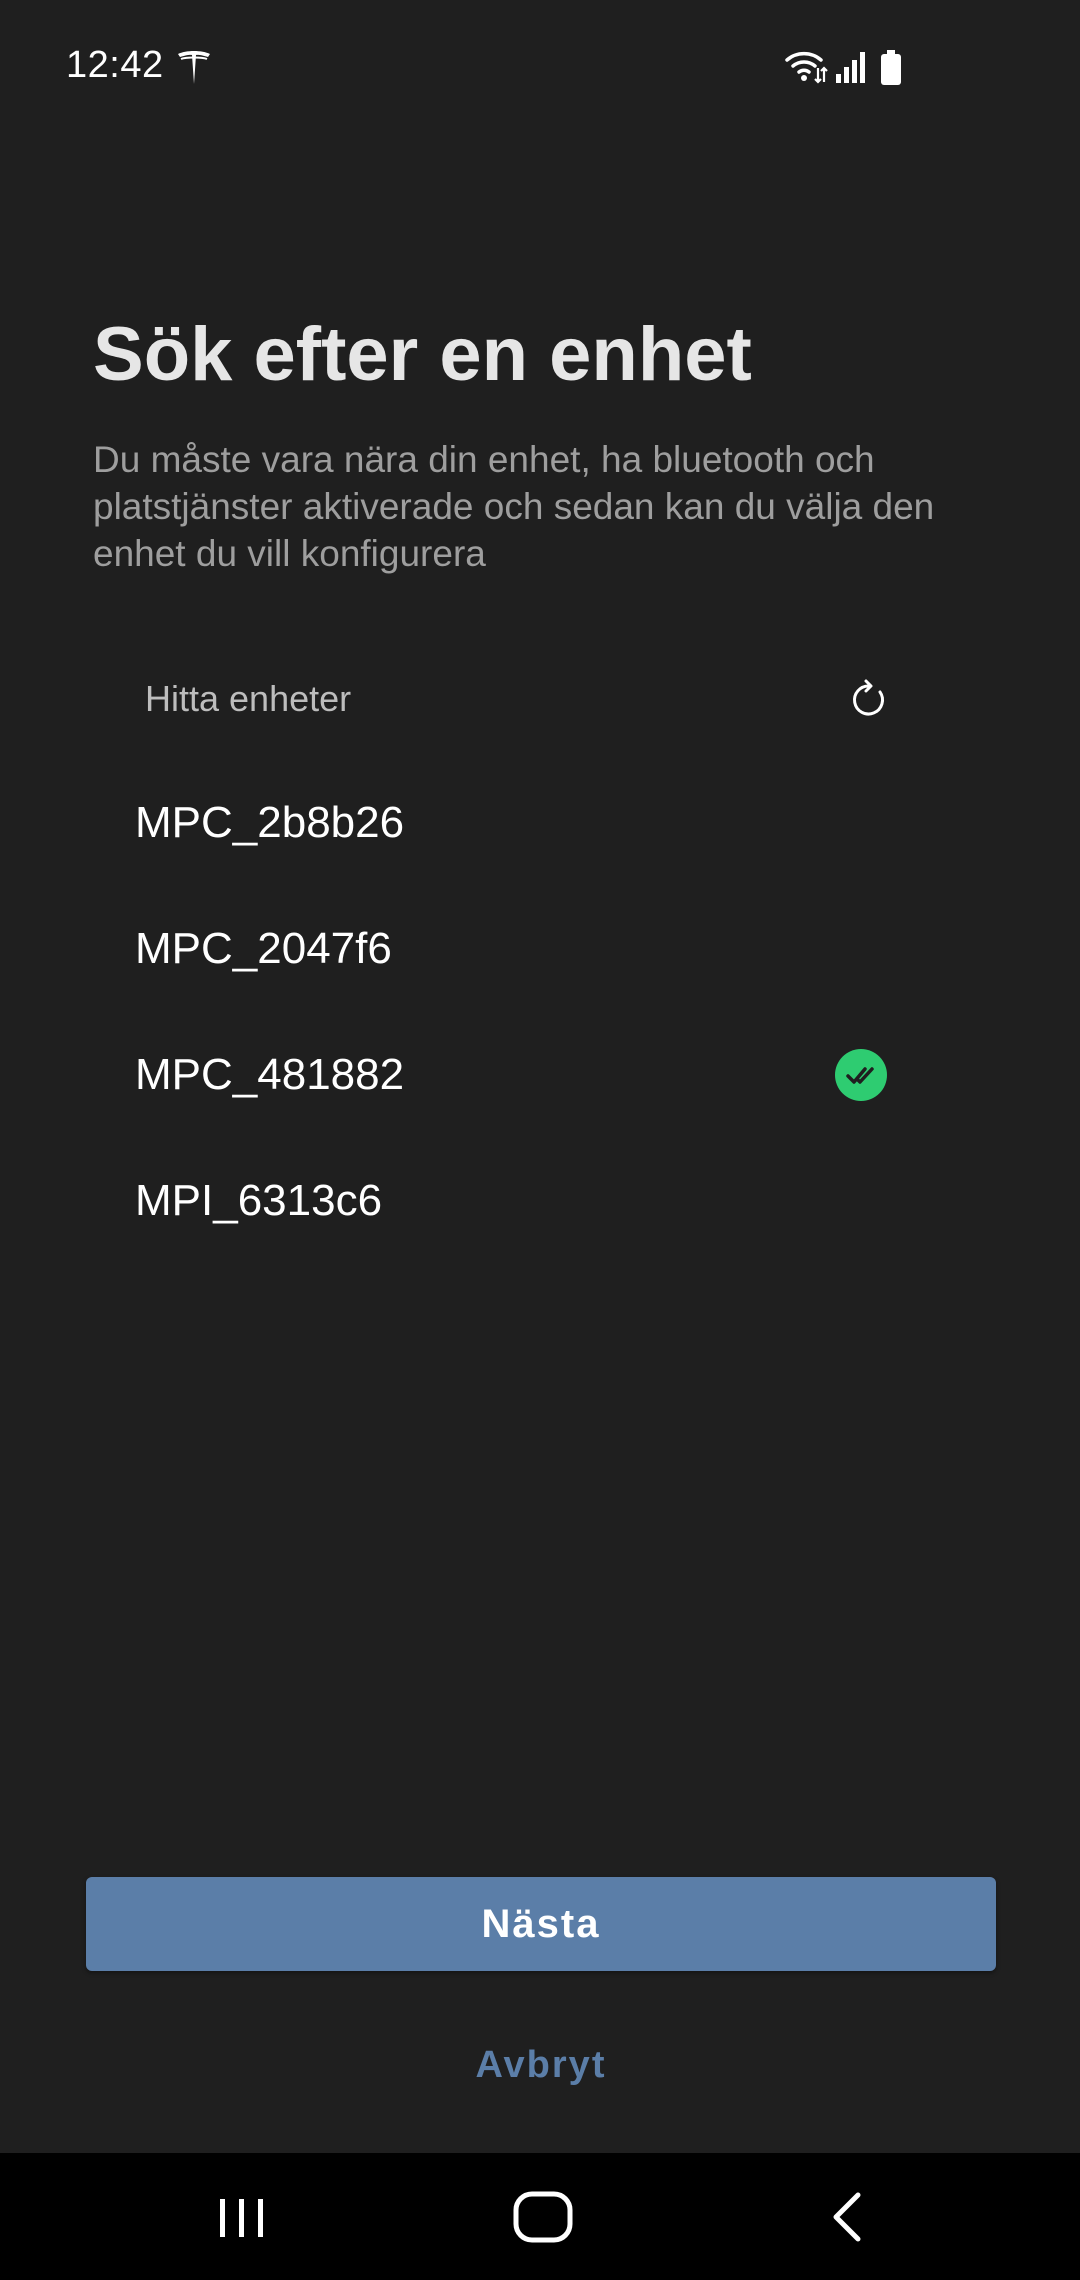 This screenshot has height=2280, width=1080. Describe the element at coordinates (242, 2218) in the screenshot. I see `recents-icon` at that location.